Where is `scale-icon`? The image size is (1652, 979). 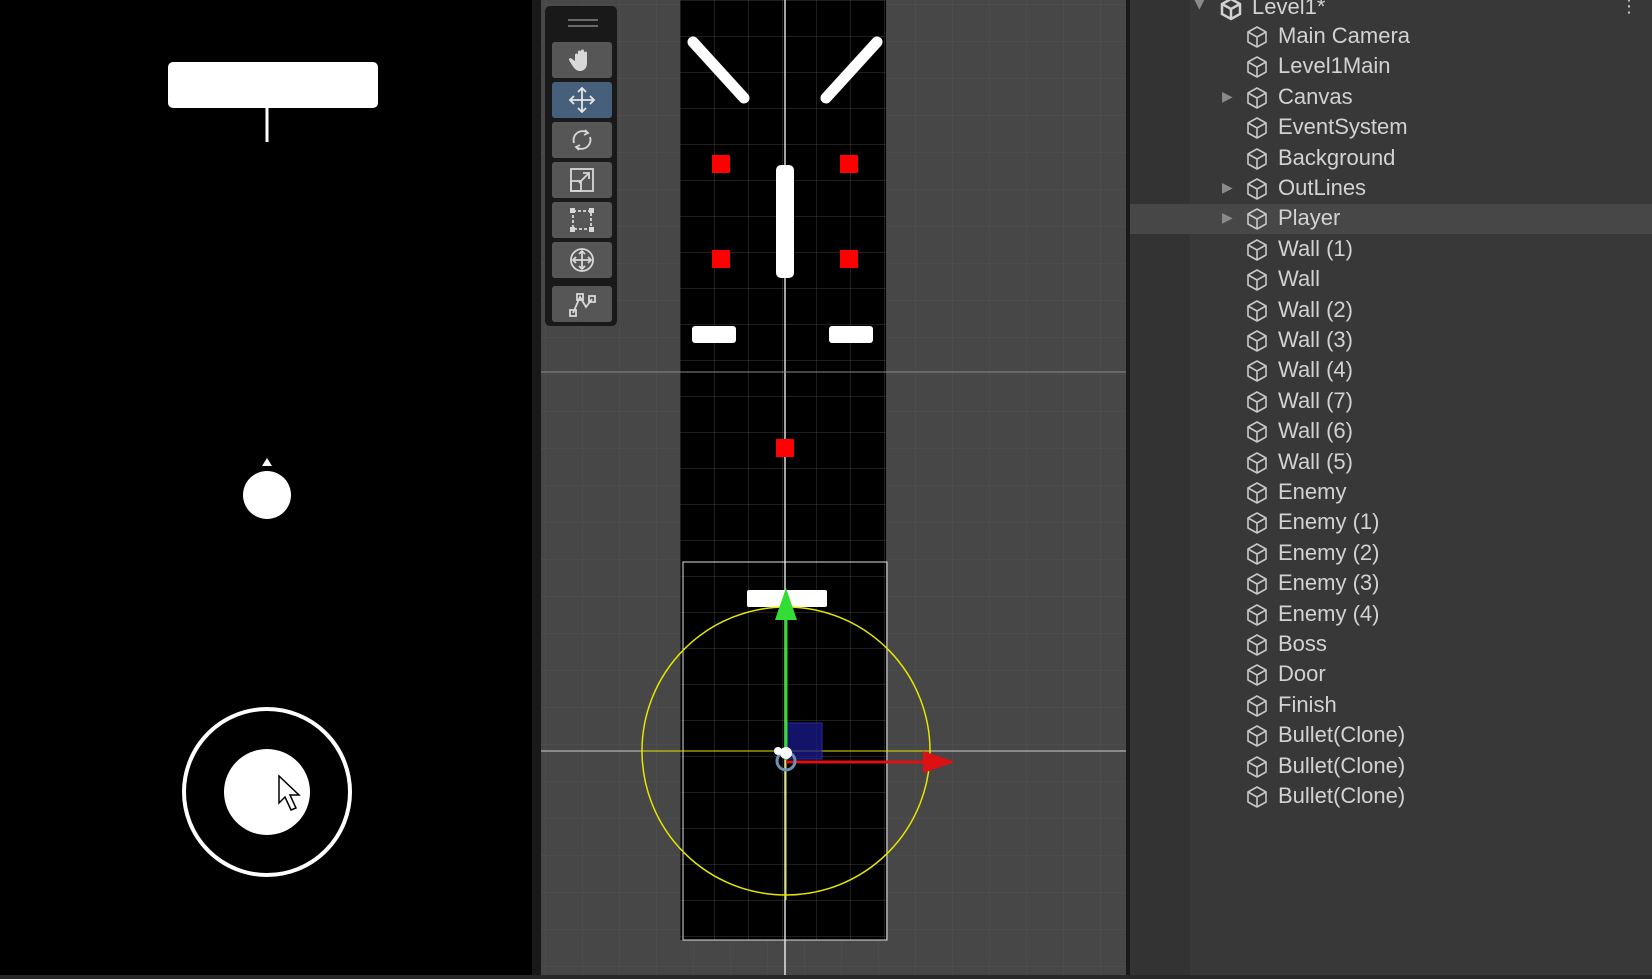 scale-icon is located at coordinates (582, 180).